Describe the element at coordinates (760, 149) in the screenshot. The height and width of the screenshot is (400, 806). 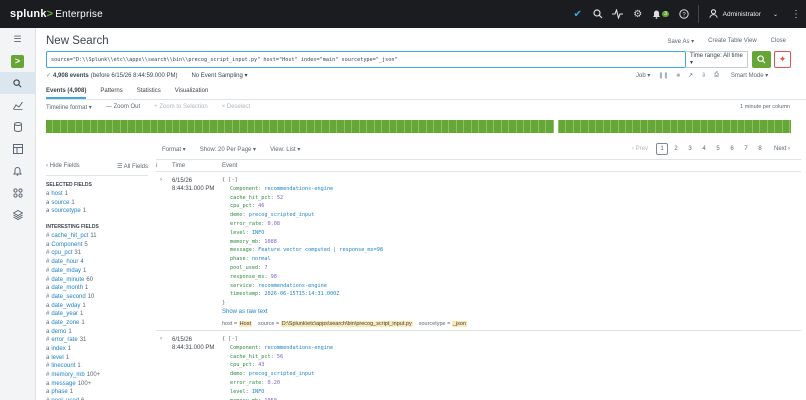
I see `page-button: 8` at that location.